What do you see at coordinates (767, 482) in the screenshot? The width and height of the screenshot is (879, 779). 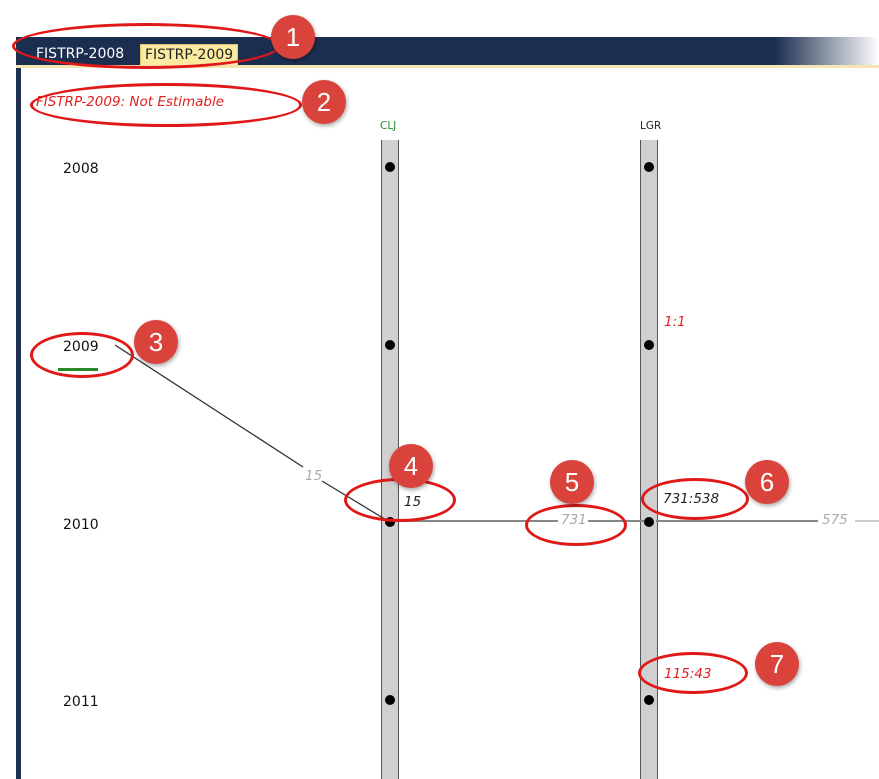 I see `callout-badge-6: 6` at bounding box center [767, 482].